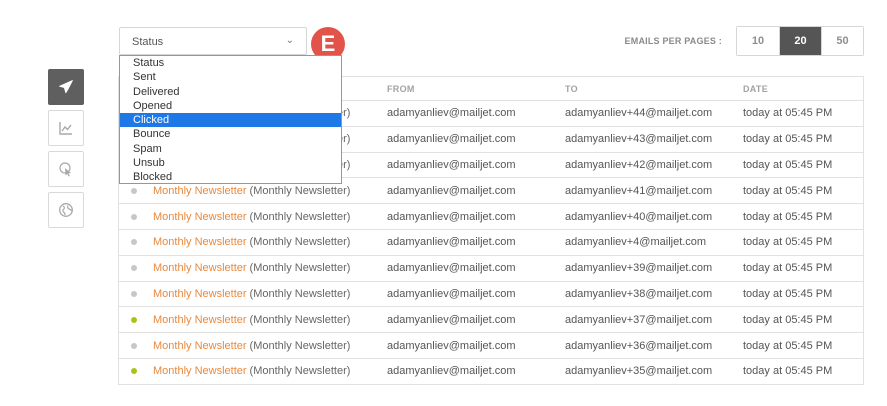 This screenshot has height=406, width=887. I want to click on sidebar-geo-button, so click(66, 210).